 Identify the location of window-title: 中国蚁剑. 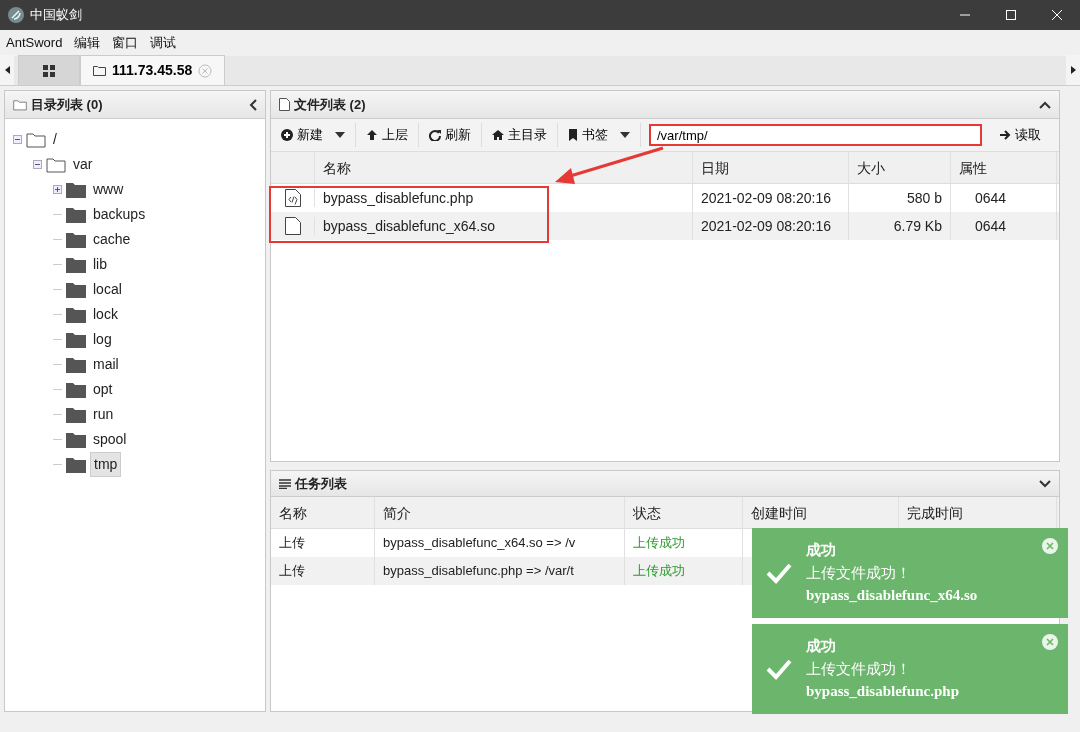
(56, 15).